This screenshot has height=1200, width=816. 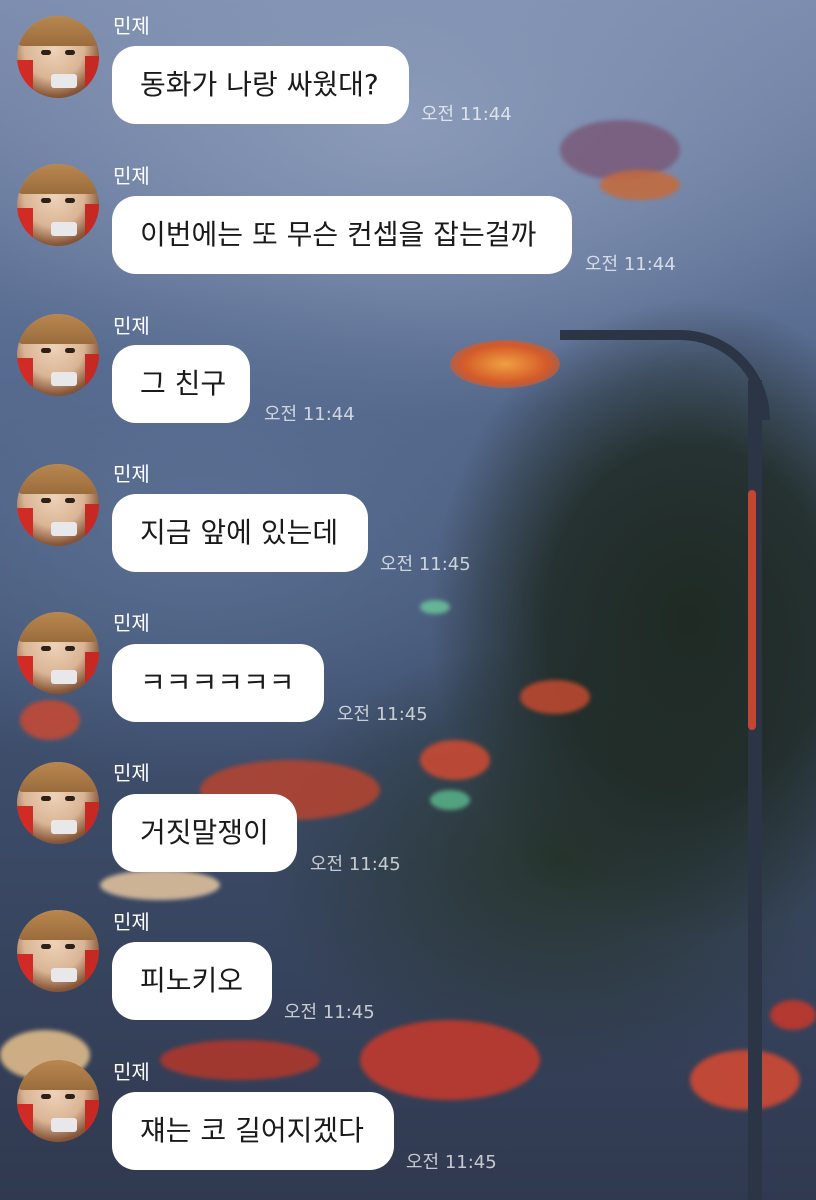 What do you see at coordinates (342, 235) in the screenshot?
I see `message-bubble: 이번에는 또 무슨 컨셉을 잡는걸까` at bounding box center [342, 235].